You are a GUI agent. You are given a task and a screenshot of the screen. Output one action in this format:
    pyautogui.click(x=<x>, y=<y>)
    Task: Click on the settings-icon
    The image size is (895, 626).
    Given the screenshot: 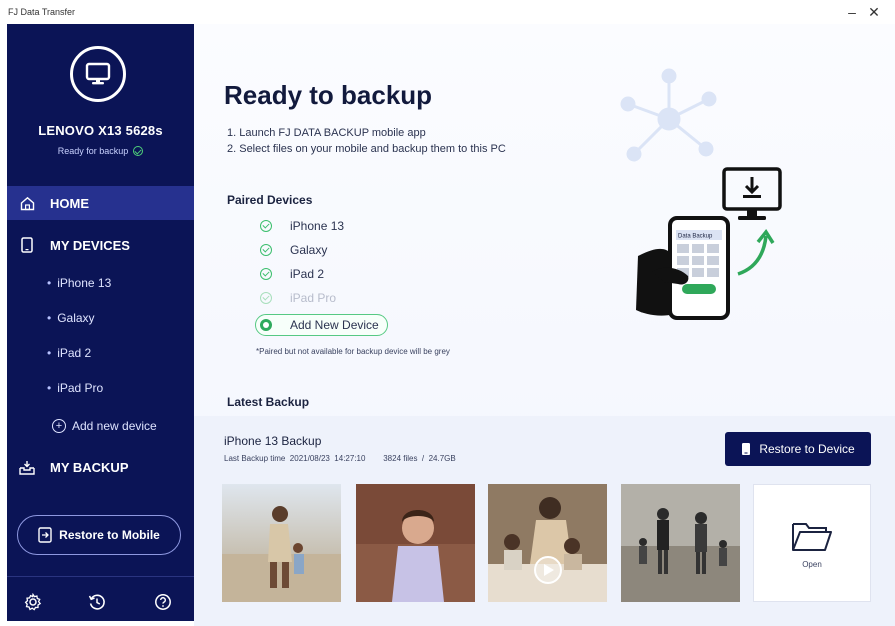 What is the action you would take?
    pyautogui.click(x=33, y=602)
    